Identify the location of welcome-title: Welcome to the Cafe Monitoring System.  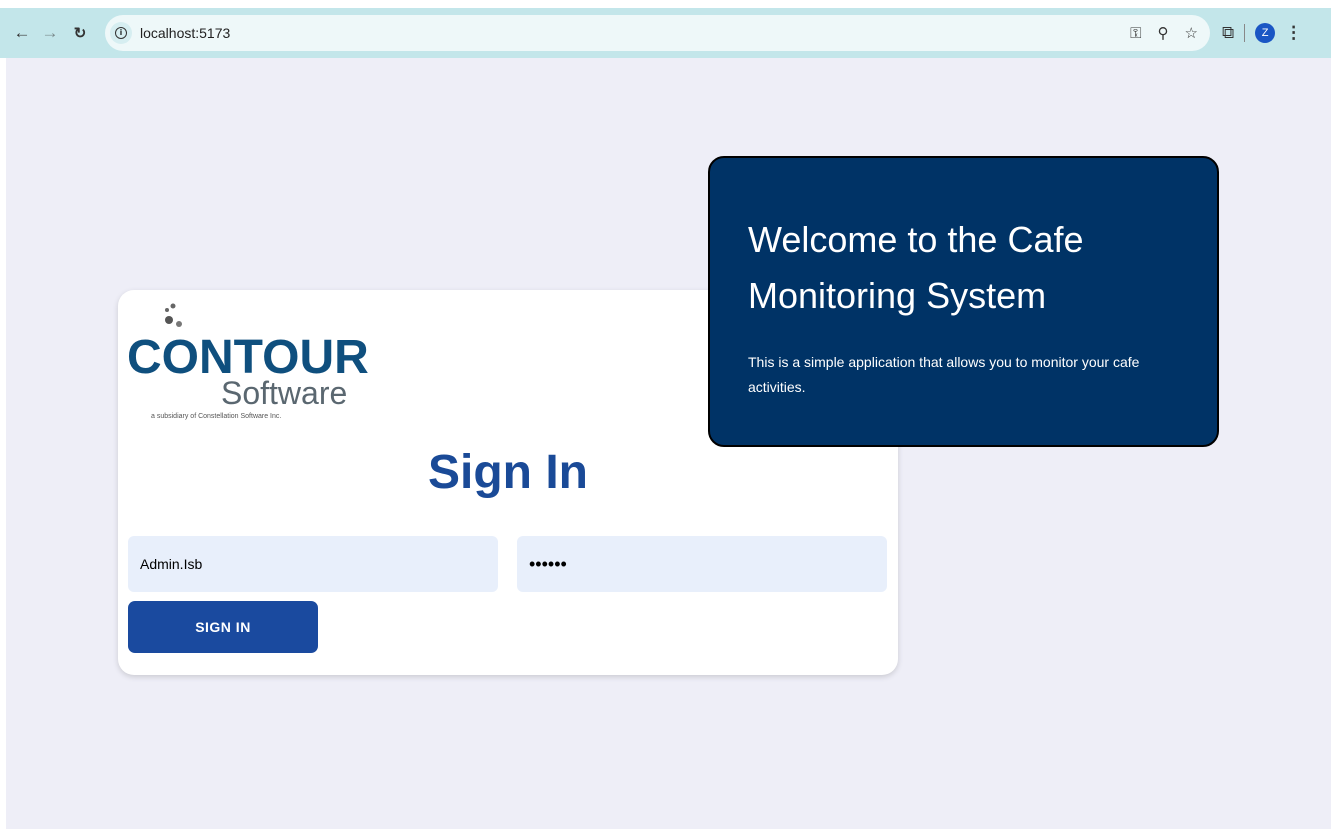
(916, 267).